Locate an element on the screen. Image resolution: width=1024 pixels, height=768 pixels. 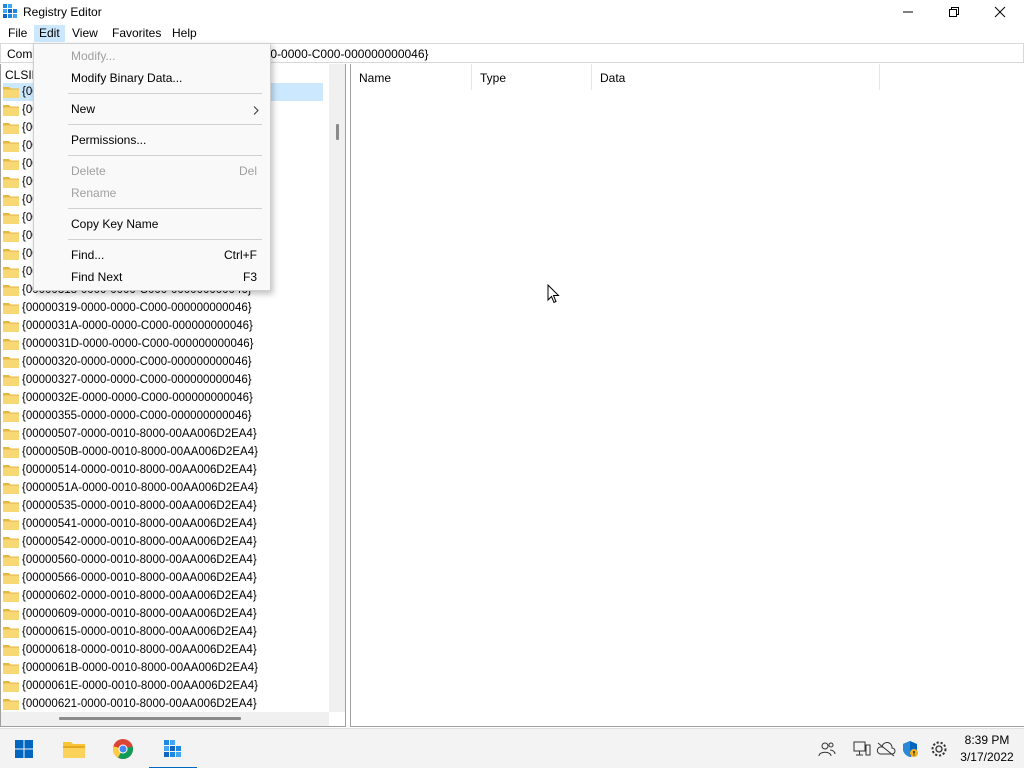
tree-item: {00000320-0000-0000-C000-000000000046} is located at coordinates (163, 362).